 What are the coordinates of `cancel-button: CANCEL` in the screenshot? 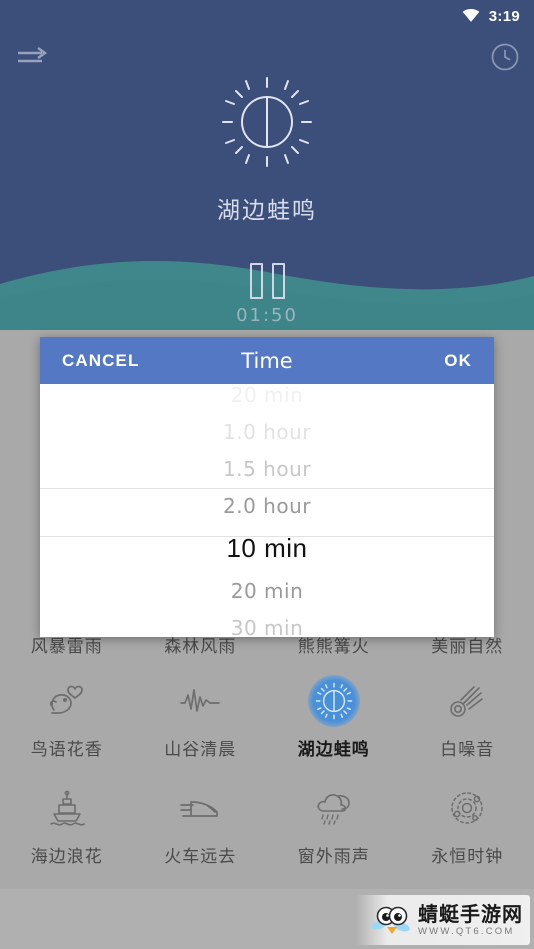 It's located at (100, 361).